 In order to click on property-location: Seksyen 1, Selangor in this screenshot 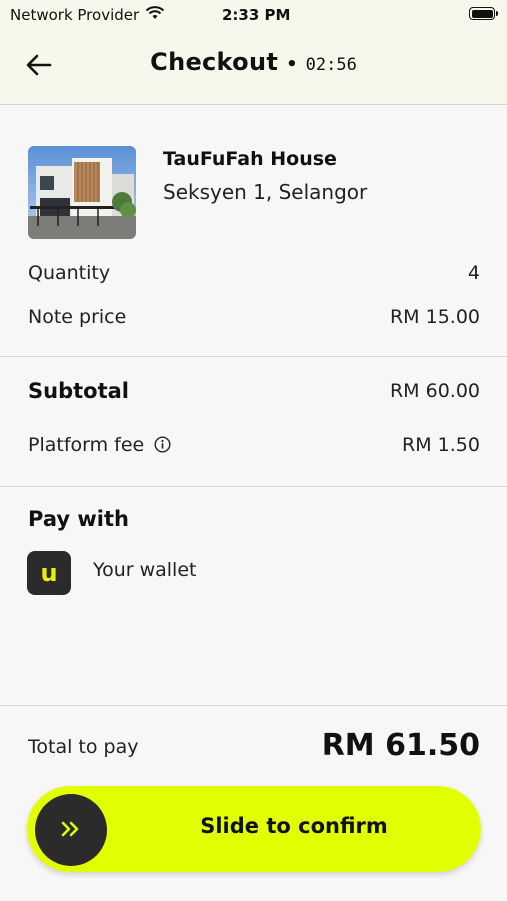, I will do `click(265, 192)`.